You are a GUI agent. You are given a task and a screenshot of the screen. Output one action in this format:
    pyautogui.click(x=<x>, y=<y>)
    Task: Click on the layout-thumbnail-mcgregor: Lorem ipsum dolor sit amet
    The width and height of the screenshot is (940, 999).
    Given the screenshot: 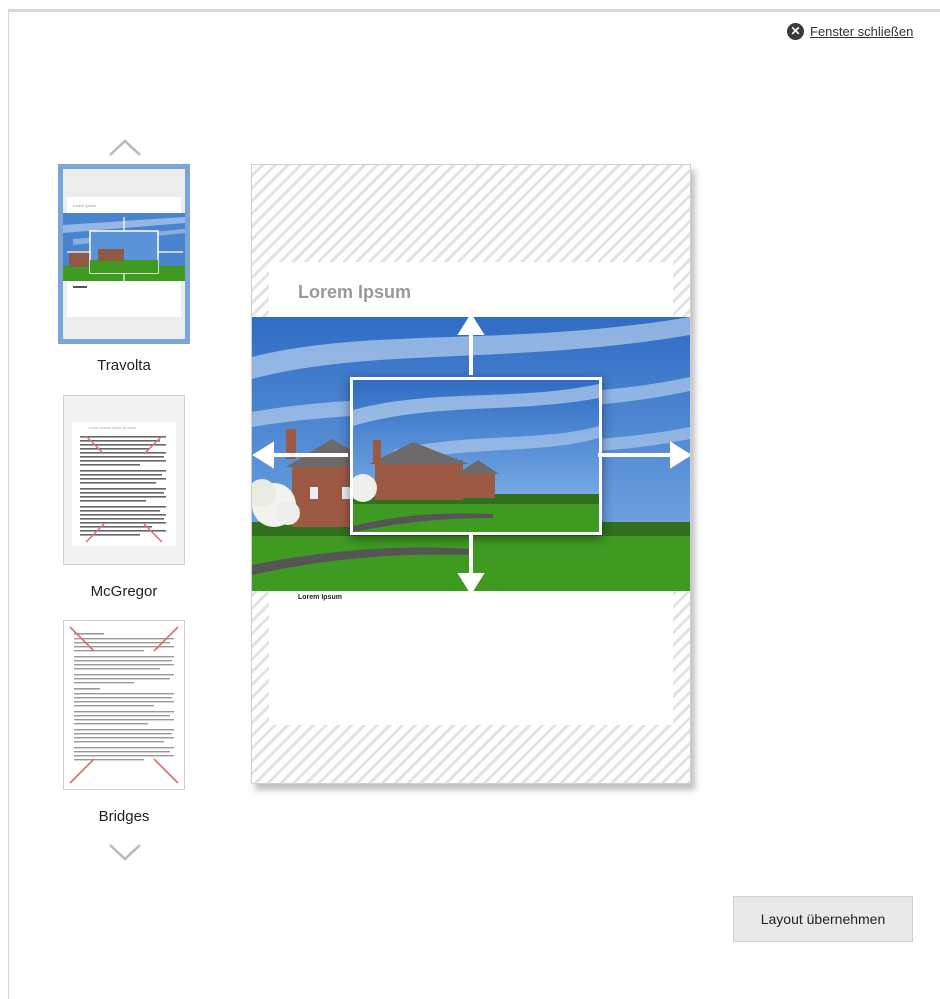 What is the action you would take?
    pyautogui.click(x=124, y=480)
    